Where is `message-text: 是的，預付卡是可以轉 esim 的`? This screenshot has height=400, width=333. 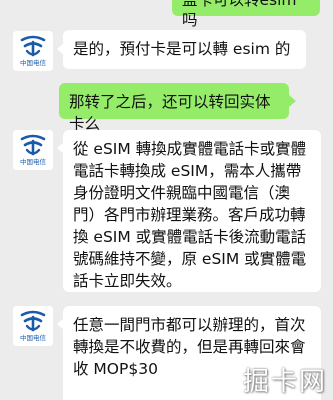
message-text: 是的，預付卡是可以轉 esim 的 is located at coordinates (182, 49).